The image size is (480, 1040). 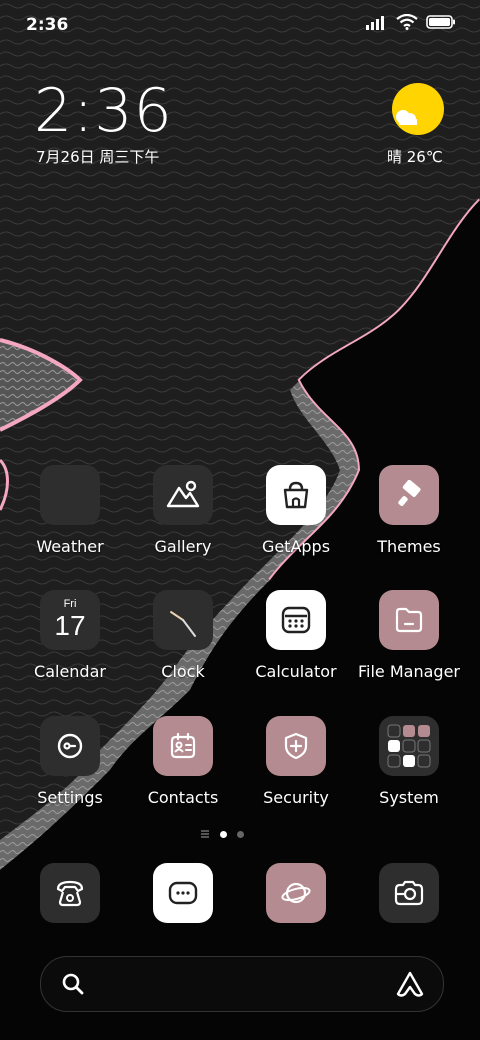 I want to click on folder-system: System, so click(x=409, y=761).